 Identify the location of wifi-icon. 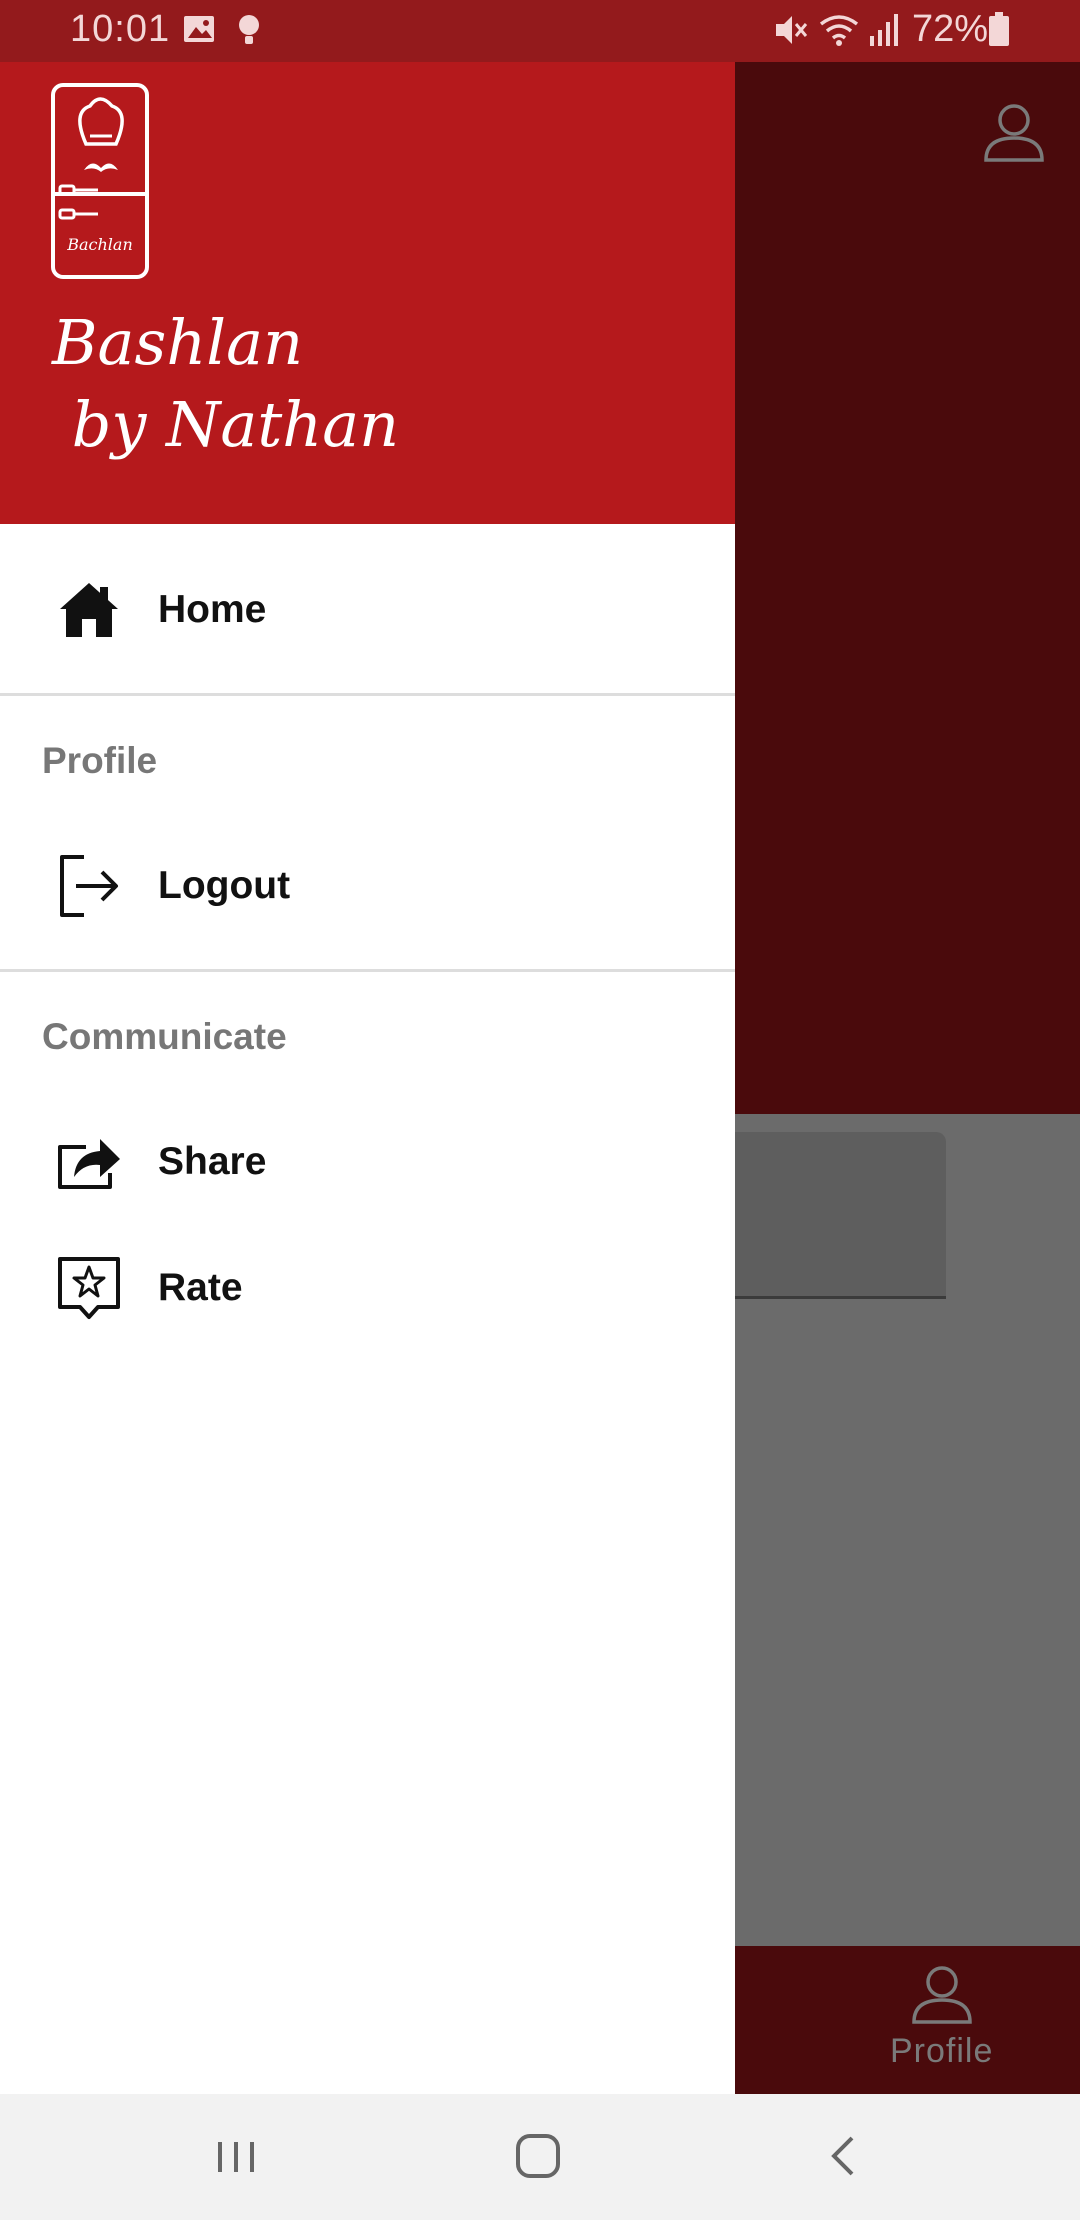
(839, 32).